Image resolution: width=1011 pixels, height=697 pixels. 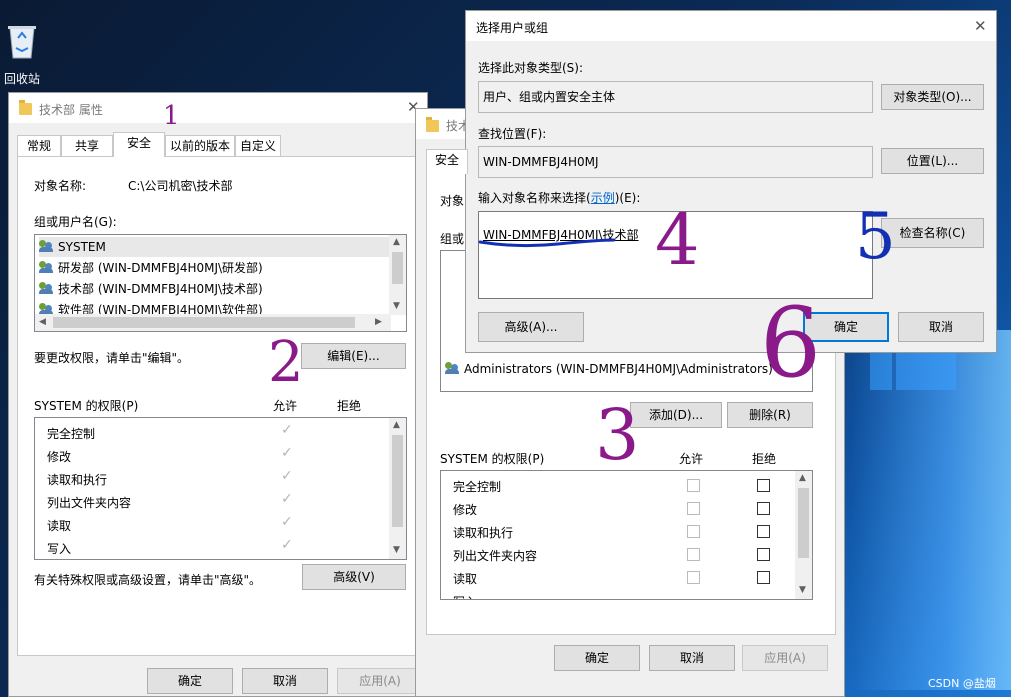 I want to click on titlebar: 选择用户或组 ✕, so click(x=731, y=26).